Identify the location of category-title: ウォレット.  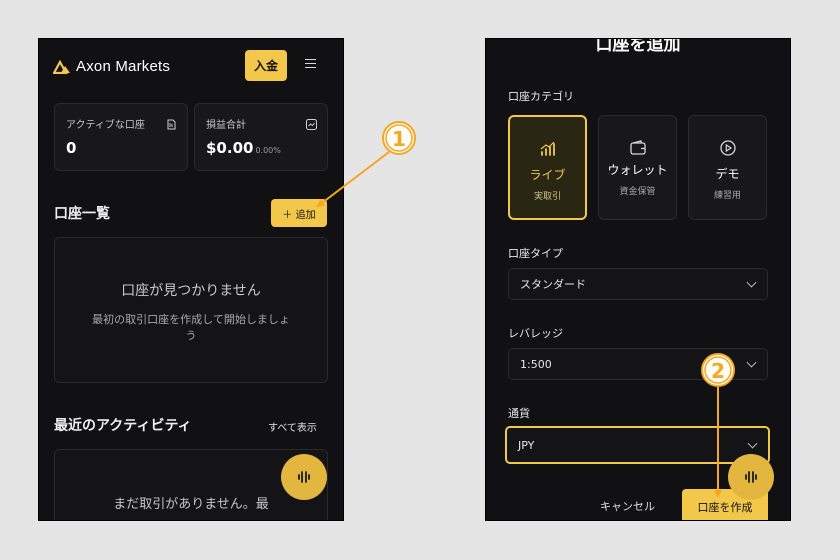
(637, 170).